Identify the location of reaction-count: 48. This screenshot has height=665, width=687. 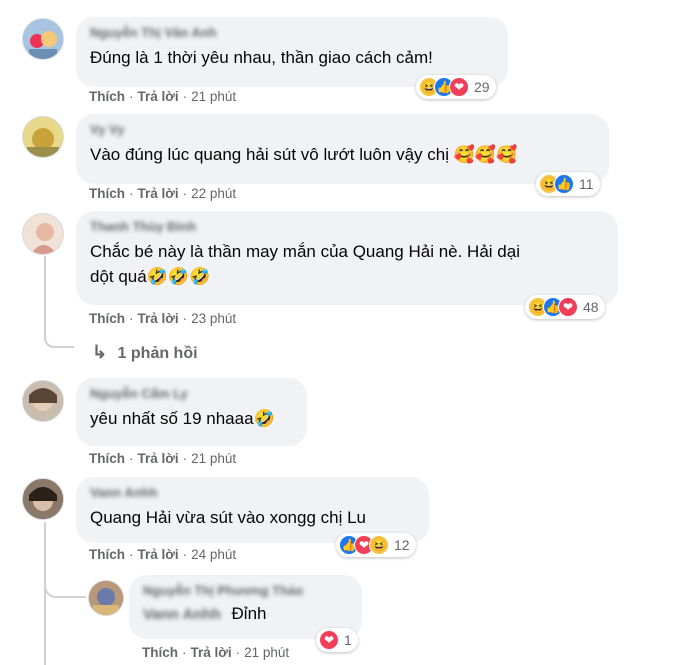
(591, 307).